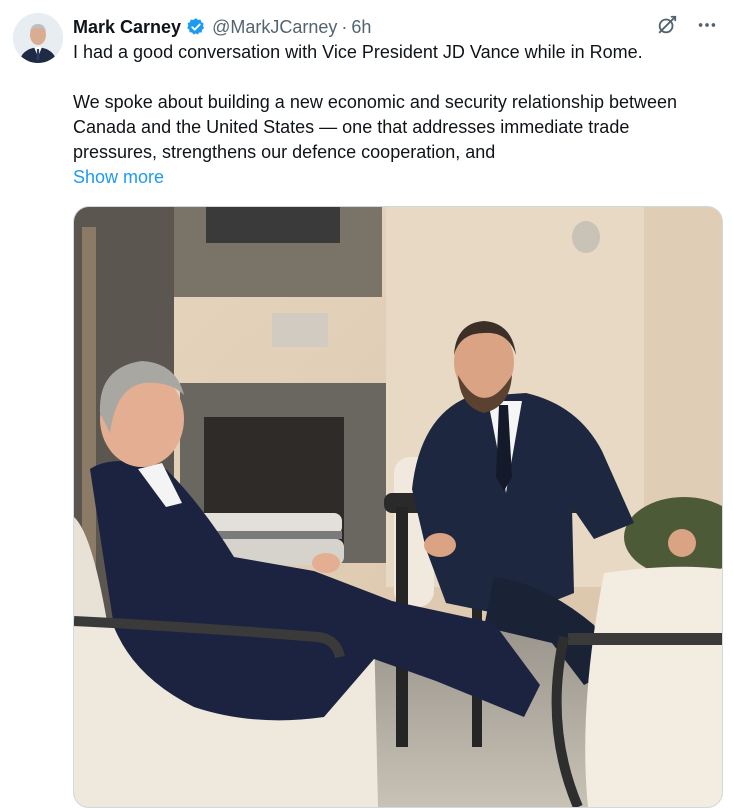 This screenshot has width=733, height=808. Describe the element at coordinates (361, 27) in the screenshot. I see `timestamp: 6h` at that location.